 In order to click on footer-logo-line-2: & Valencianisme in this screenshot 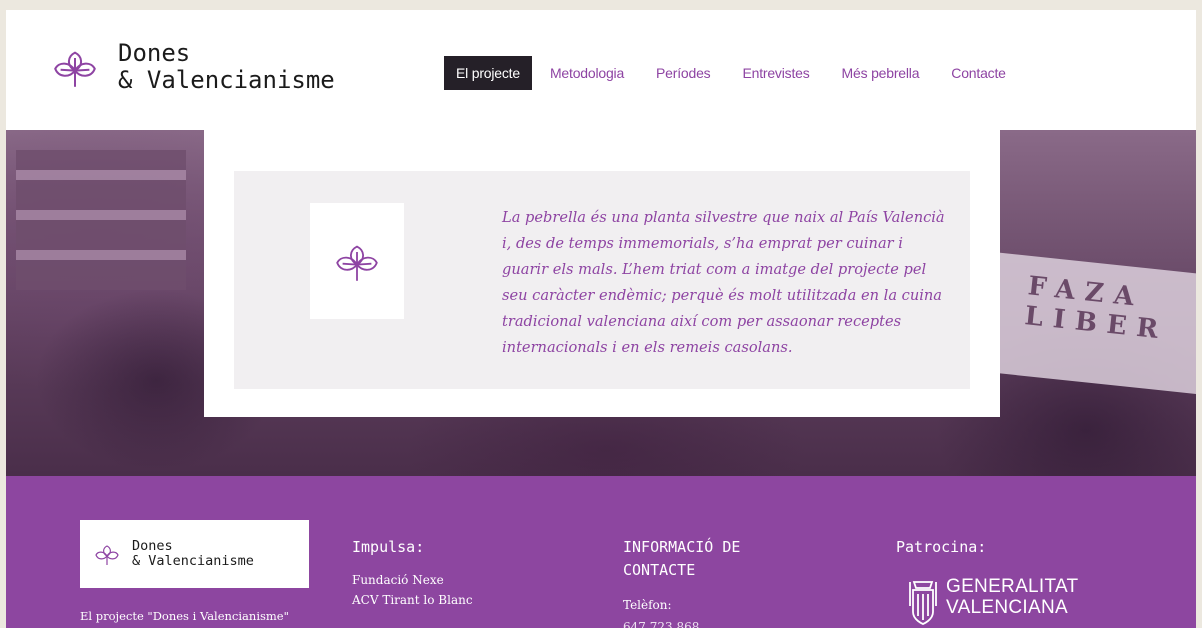, I will do `click(193, 561)`.